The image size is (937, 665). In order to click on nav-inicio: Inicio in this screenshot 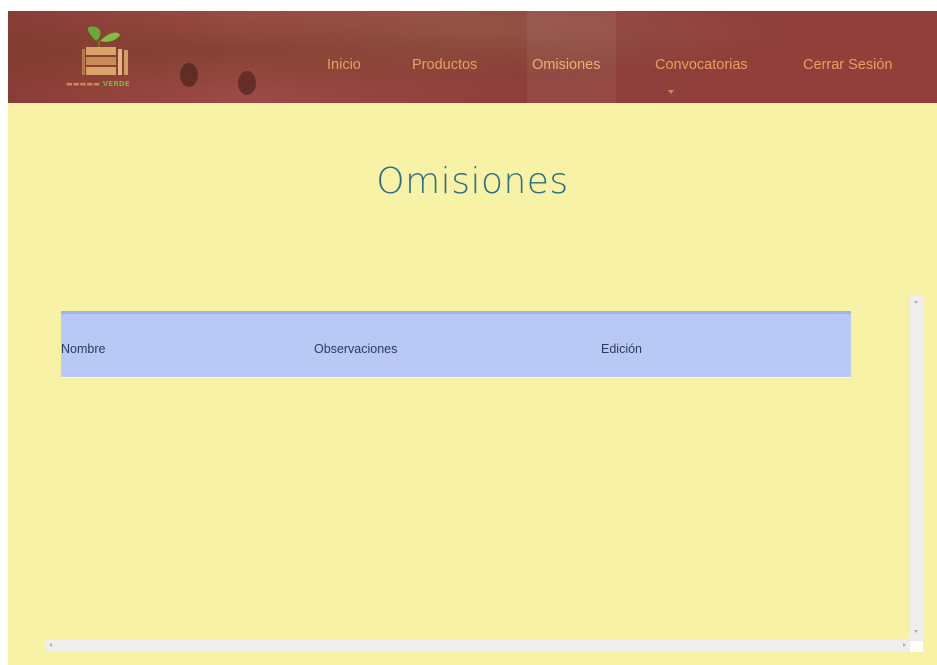, I will do `click(344, 65)`.